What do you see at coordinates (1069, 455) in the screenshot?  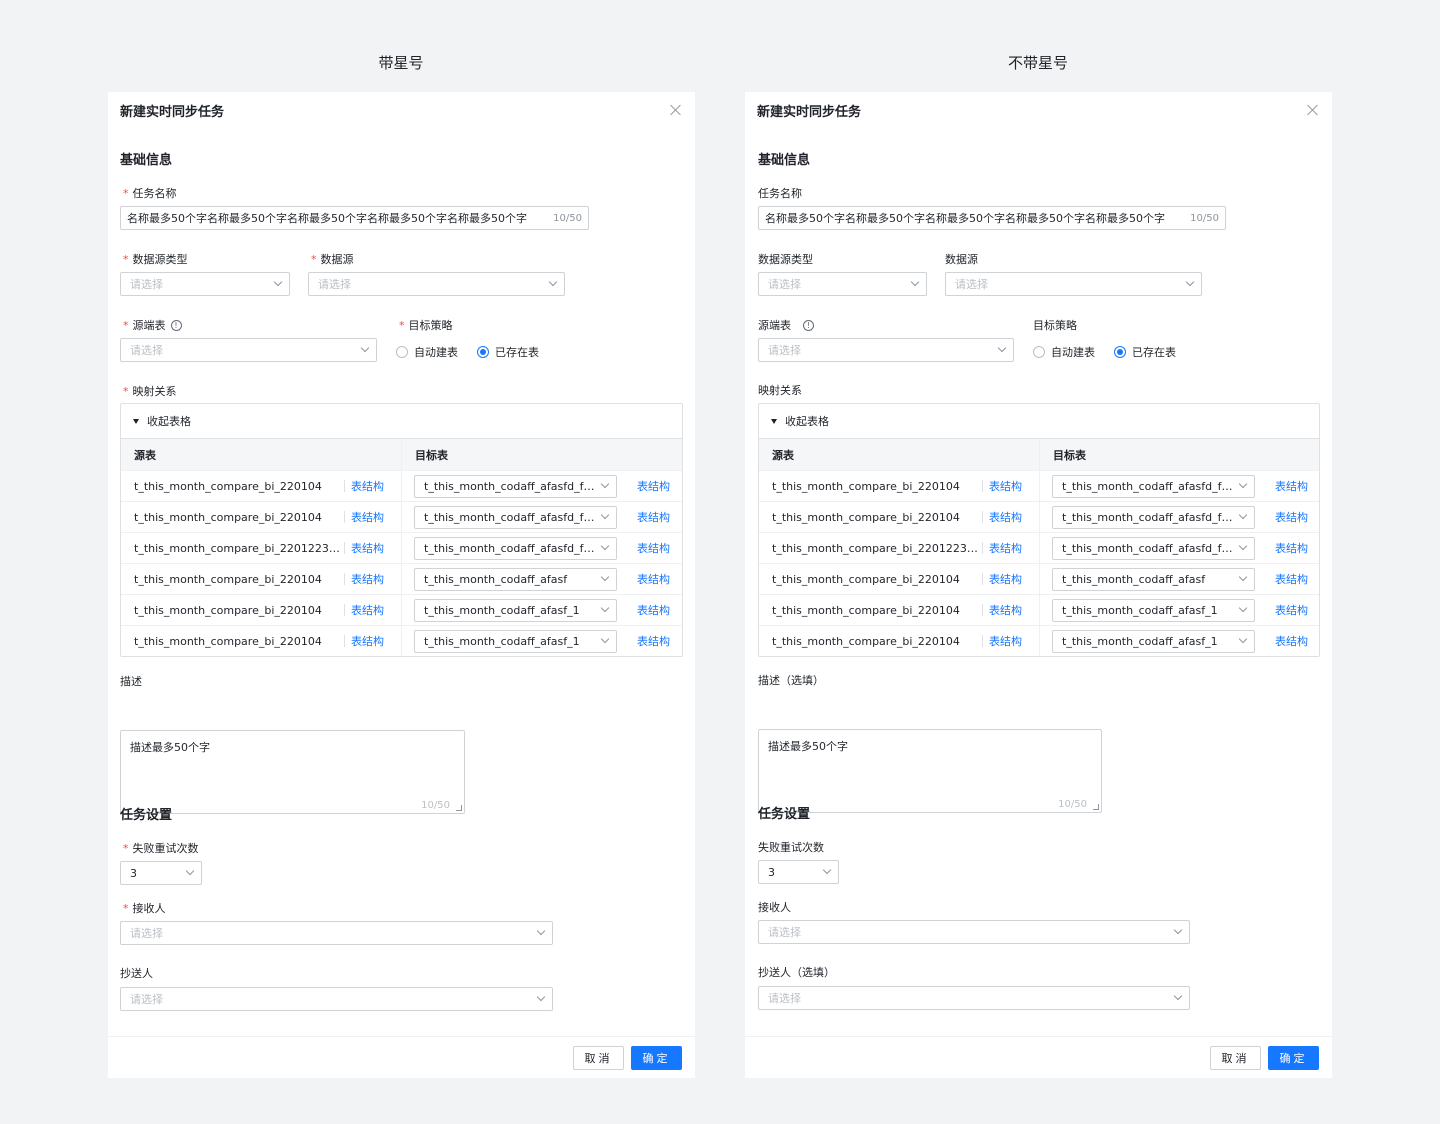 I see `col-target-header: 目标表` at bounding box center [1069, 455].